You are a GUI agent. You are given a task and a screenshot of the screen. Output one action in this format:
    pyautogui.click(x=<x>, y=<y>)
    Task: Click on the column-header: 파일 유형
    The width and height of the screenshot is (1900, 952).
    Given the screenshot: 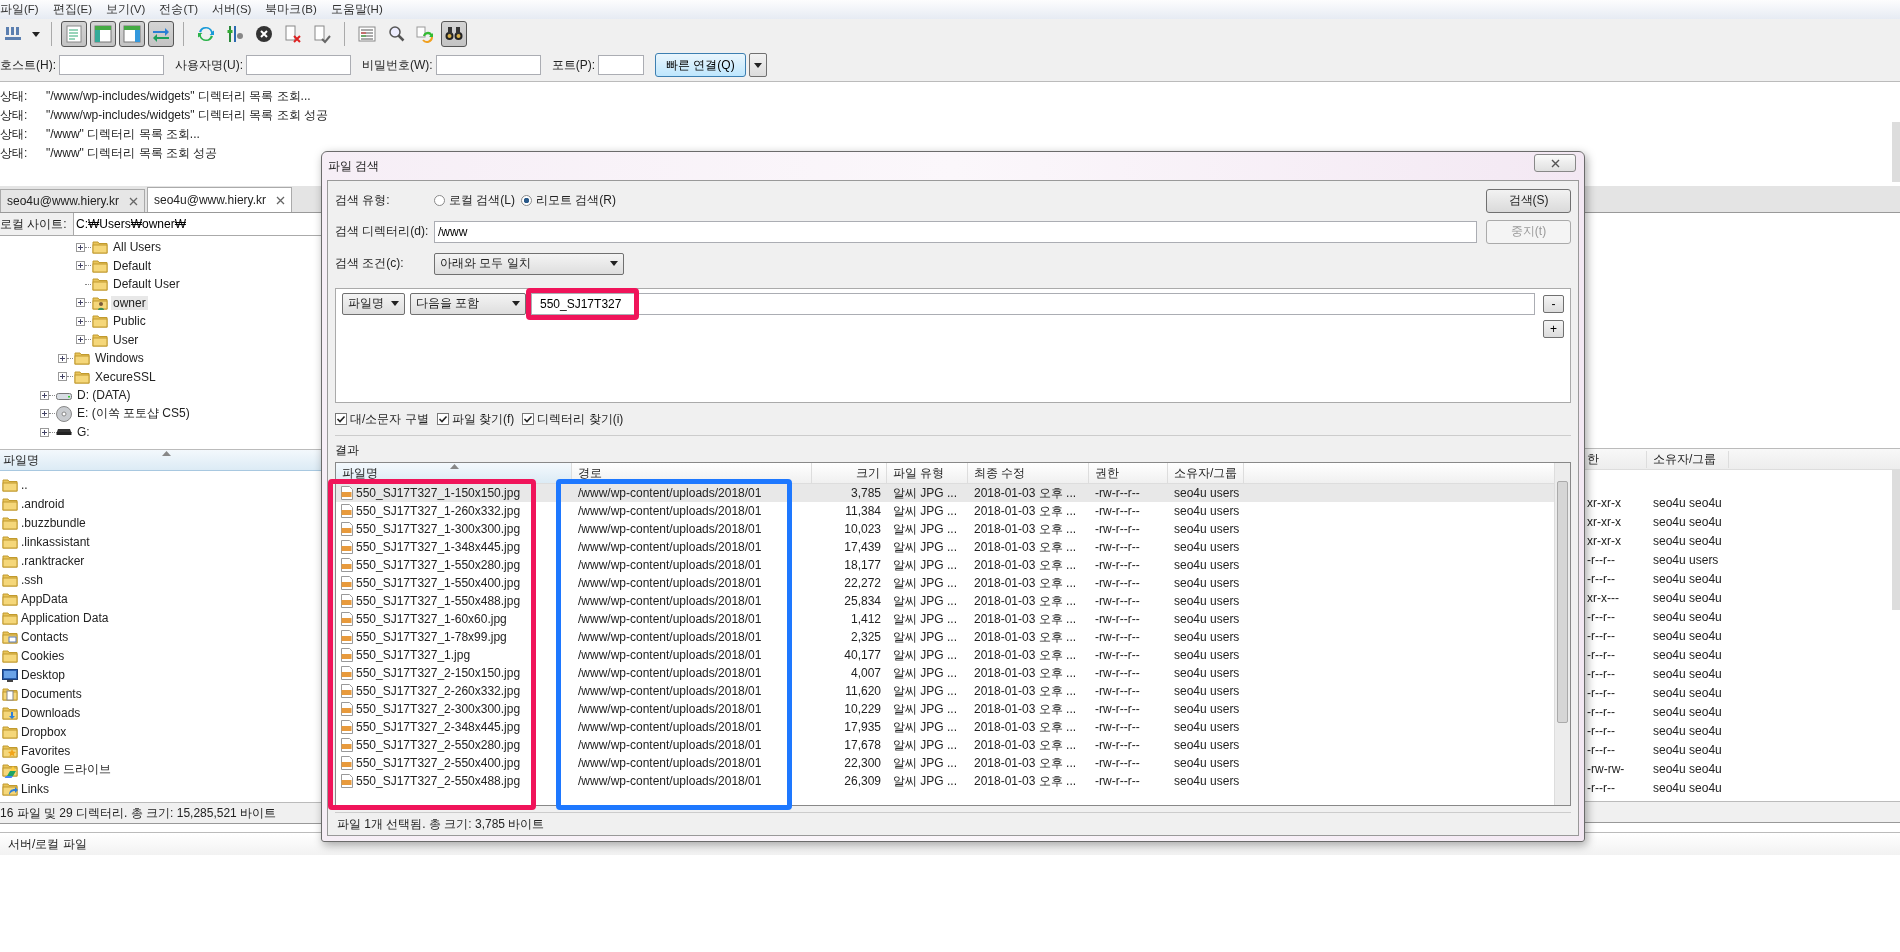 What is the action you would take?
    pyautogui.click(x=927, y=473)
    